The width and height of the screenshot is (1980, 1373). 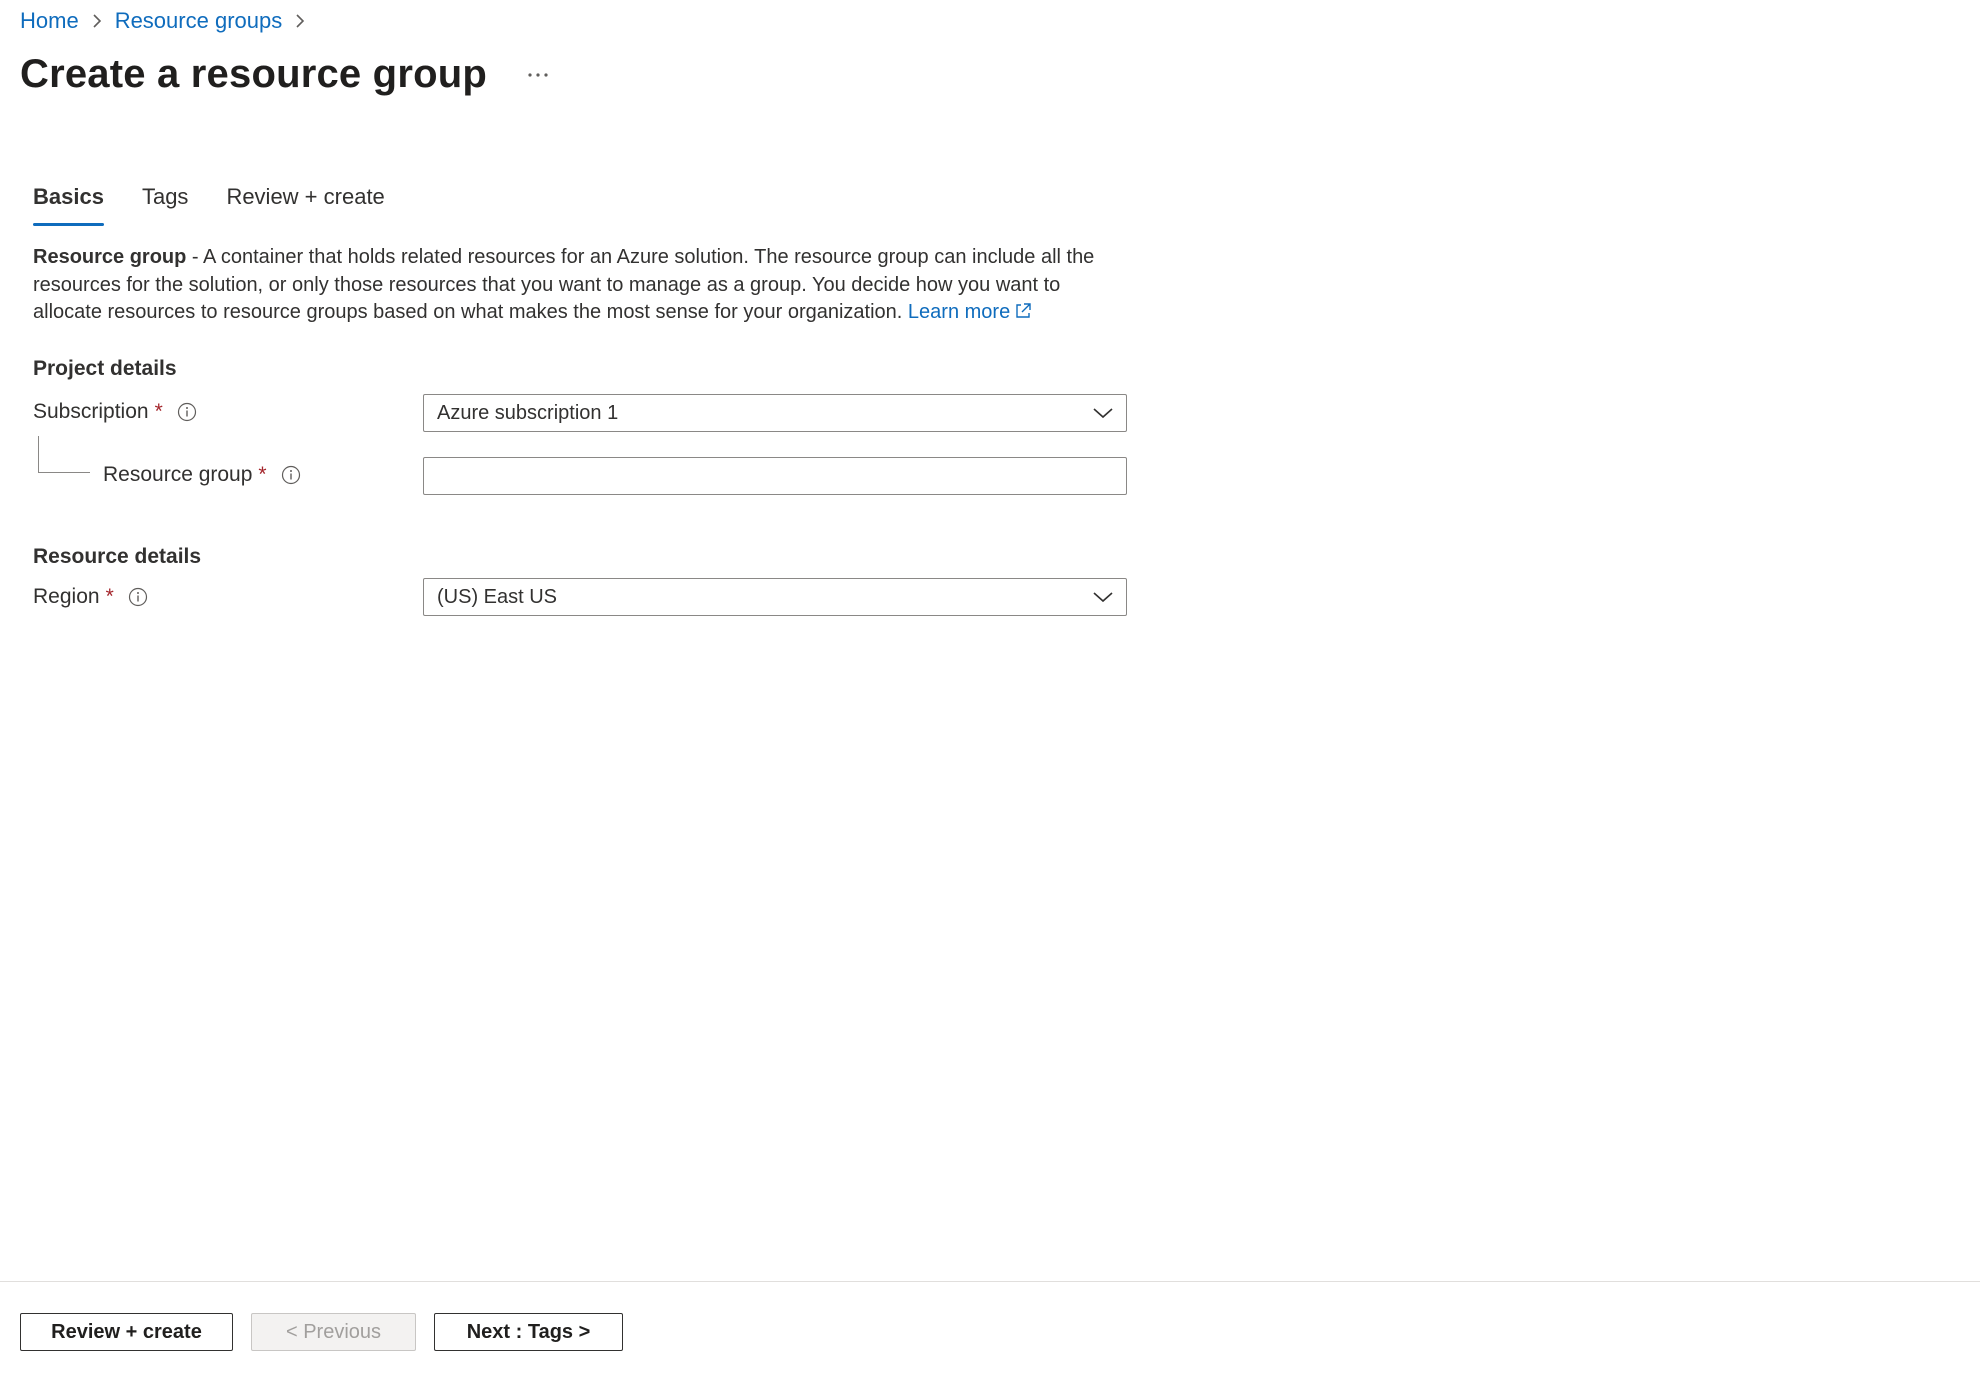 I want to click on subscription-dropdown: Azure subscription 1, so click(x=775, y=413).